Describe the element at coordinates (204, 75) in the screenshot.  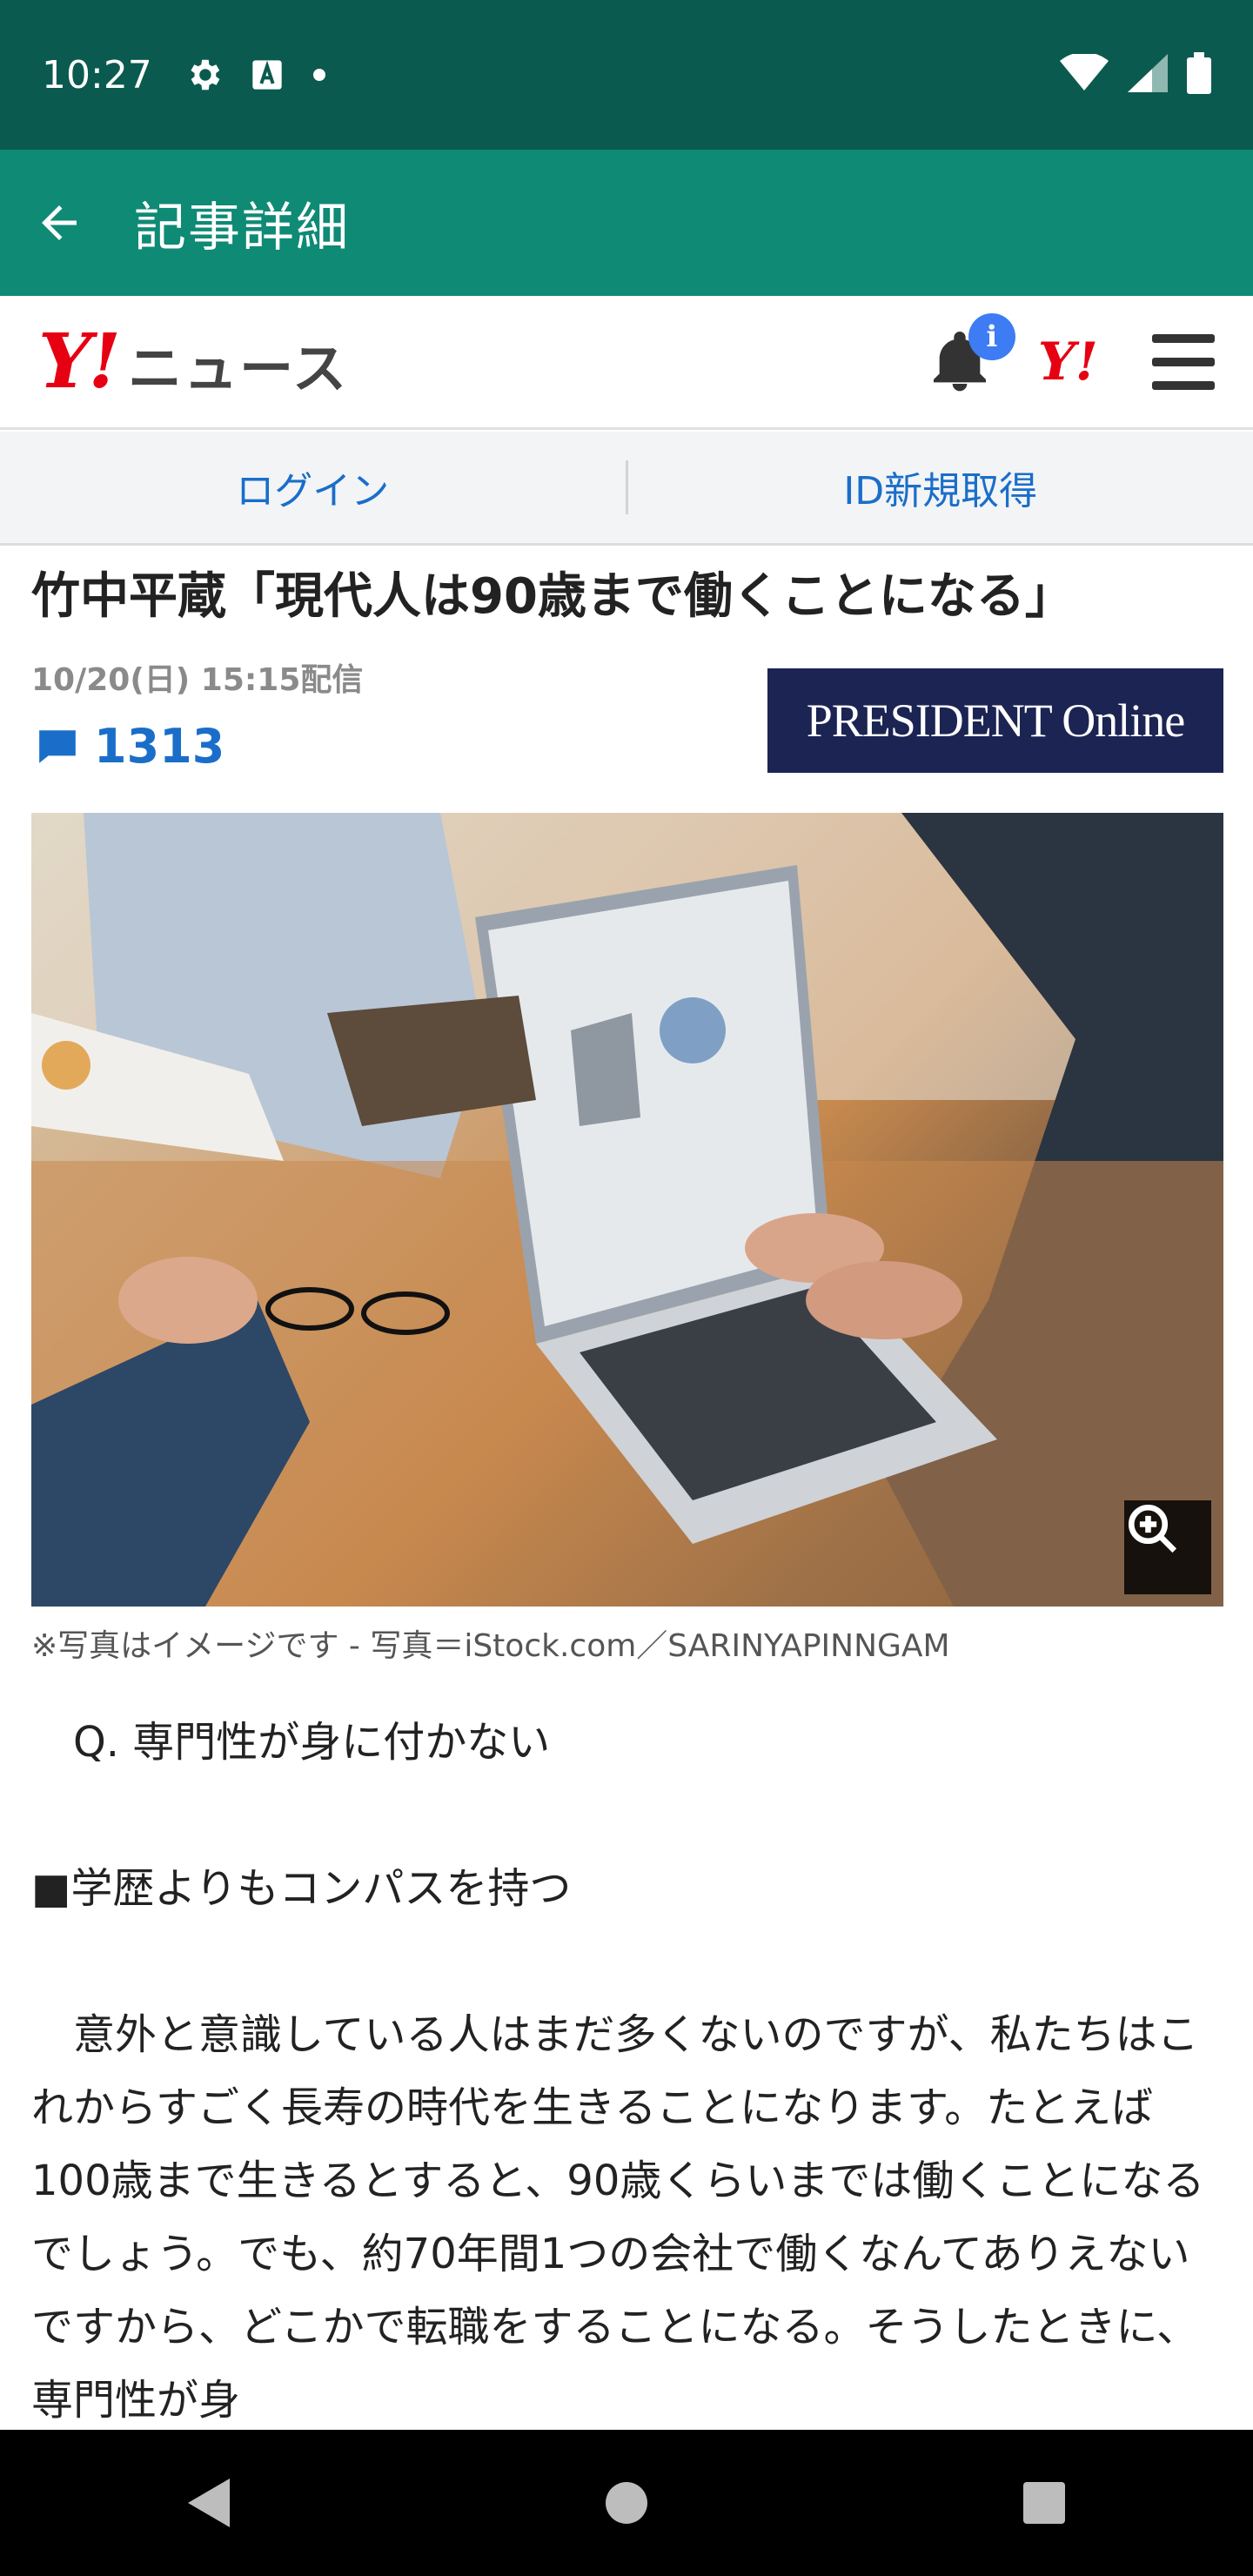
I see `gear-icon` at that location.